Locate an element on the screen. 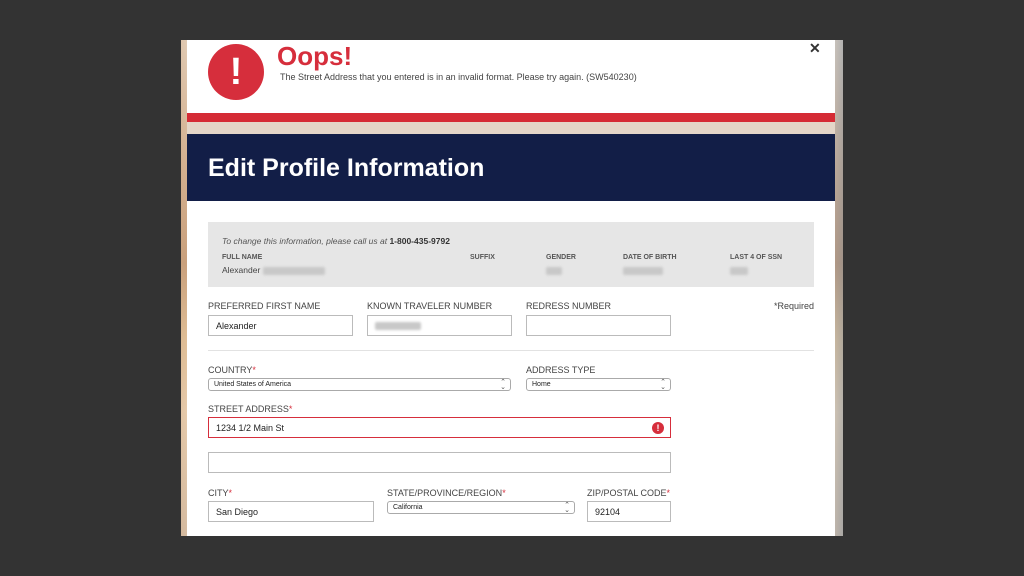 The width and height of the screenshot is (1024, 576). street-address-label-text: STREET ADDRESS is located at coordinates (248, 409).